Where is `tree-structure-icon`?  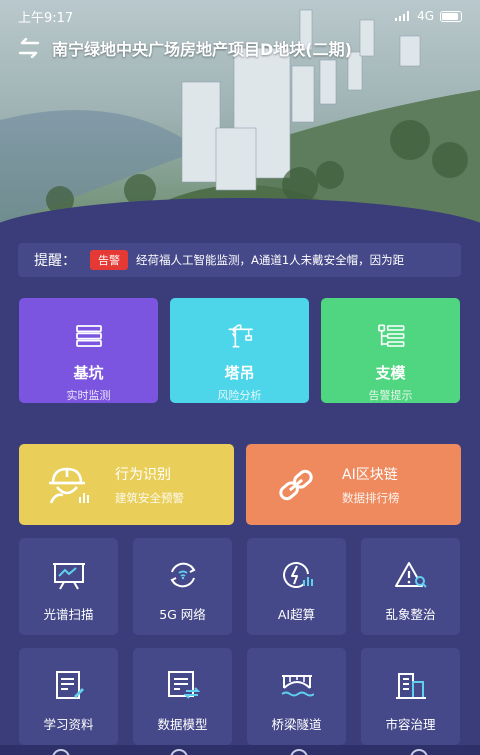
tree-structure-icon is located at coordinates (390, 335).